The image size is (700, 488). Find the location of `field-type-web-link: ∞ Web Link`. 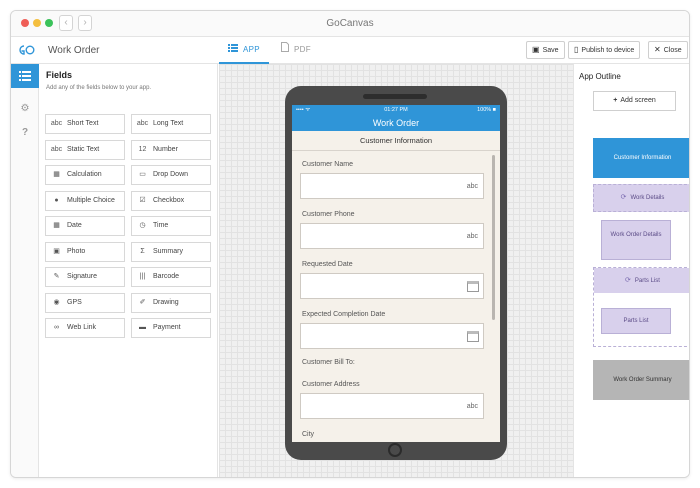

field-type-web-link: ∞ Web Link is located at coordinates (85, 328).